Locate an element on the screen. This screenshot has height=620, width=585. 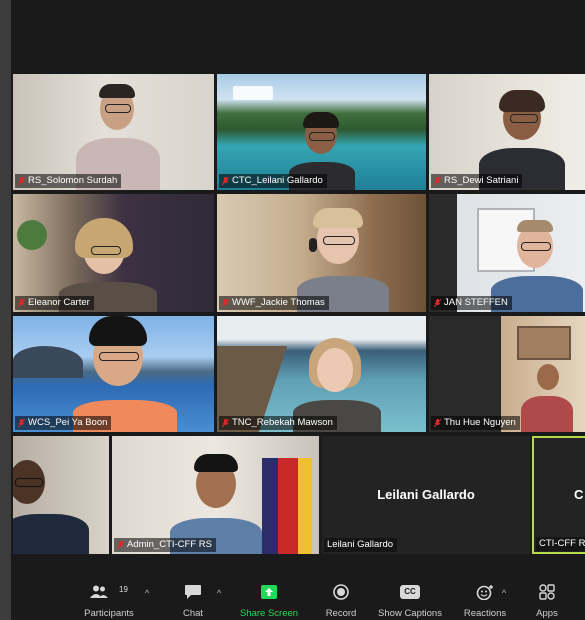
participants-count: 19 is located at coordinates (123, 589).